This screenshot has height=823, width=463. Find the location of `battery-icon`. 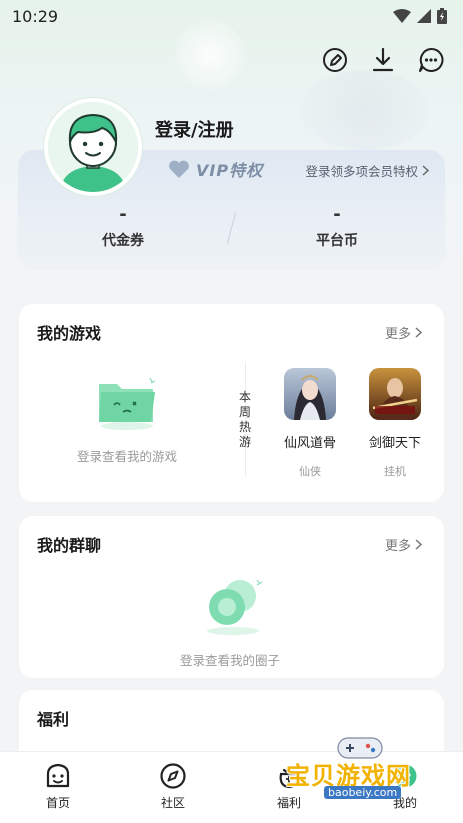

battery-icon is located at coordinates (442, 16).